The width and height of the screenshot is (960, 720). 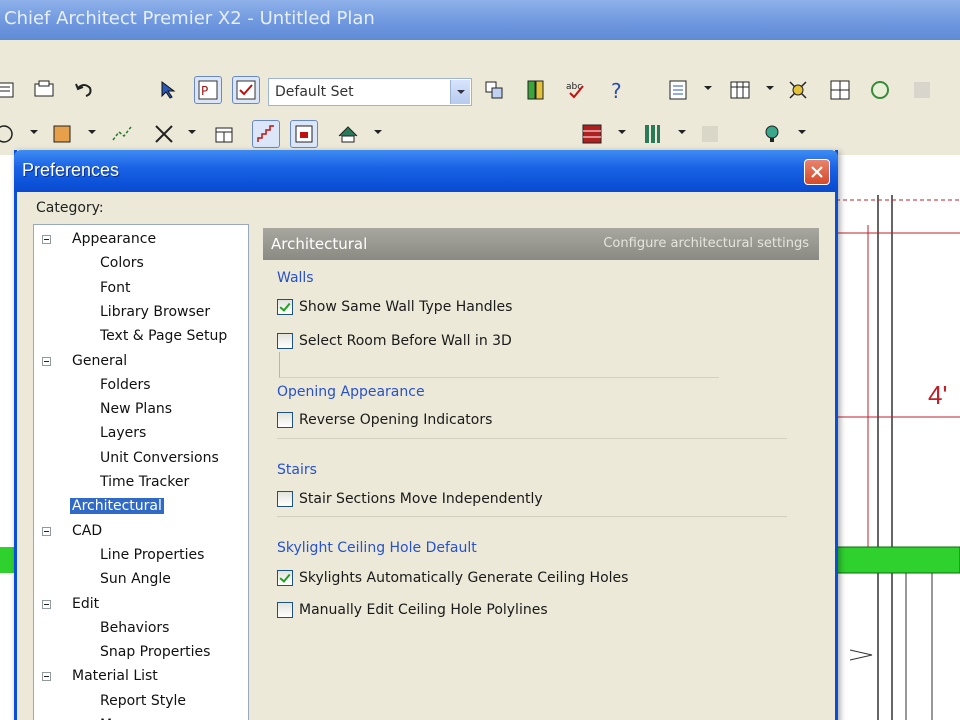 I want to click on select-room-before-wall-checkbox, so click(x=285, y=341).